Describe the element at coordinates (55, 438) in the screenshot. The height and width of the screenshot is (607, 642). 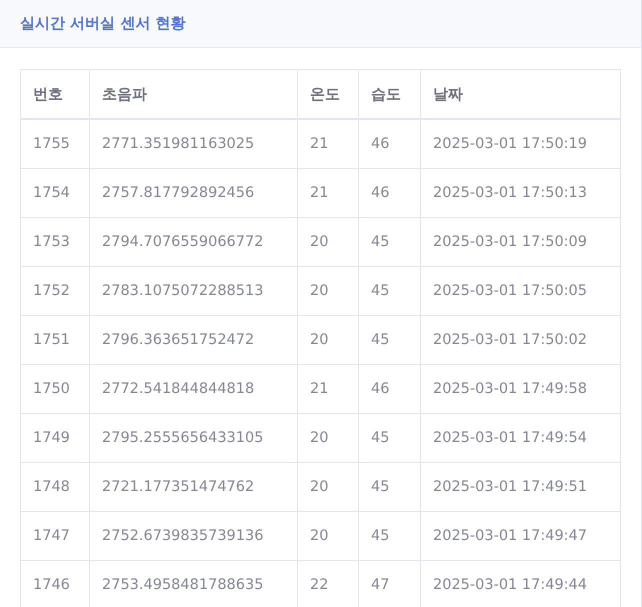
I see `table-cell: 1749` at that location.